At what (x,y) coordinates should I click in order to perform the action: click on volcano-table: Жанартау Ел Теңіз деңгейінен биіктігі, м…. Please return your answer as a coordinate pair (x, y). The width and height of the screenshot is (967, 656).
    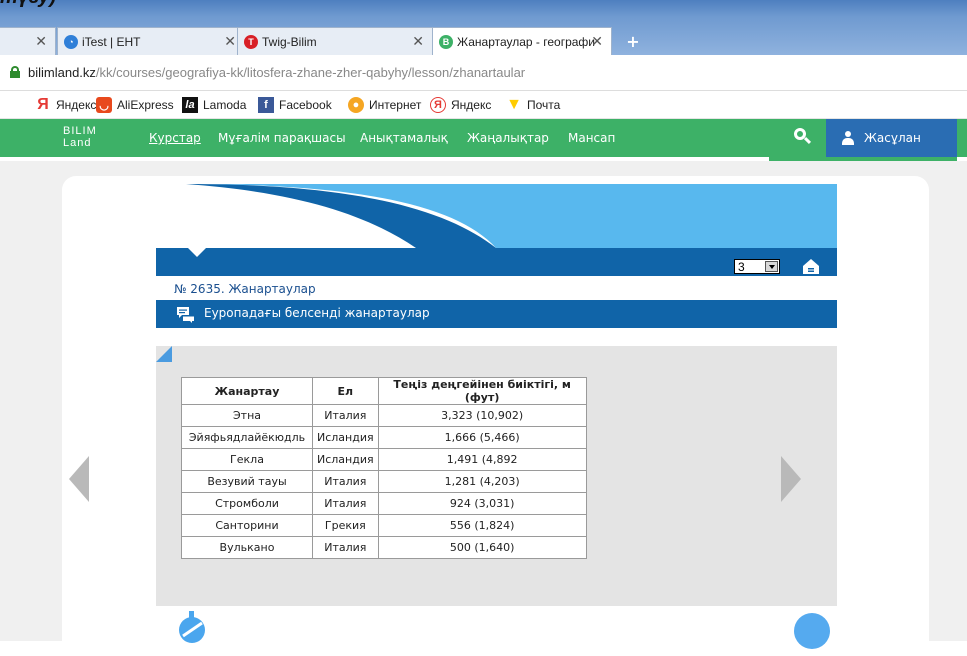
    Looking at the image, I should click on (384, 468).